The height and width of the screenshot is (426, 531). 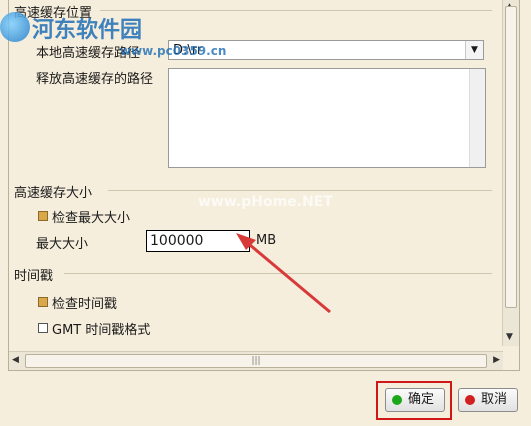 What do you see at coordinates (494, 399) in the screenshot?
I see `cancel-button-label: 取消` at bounding box center [494, 399].